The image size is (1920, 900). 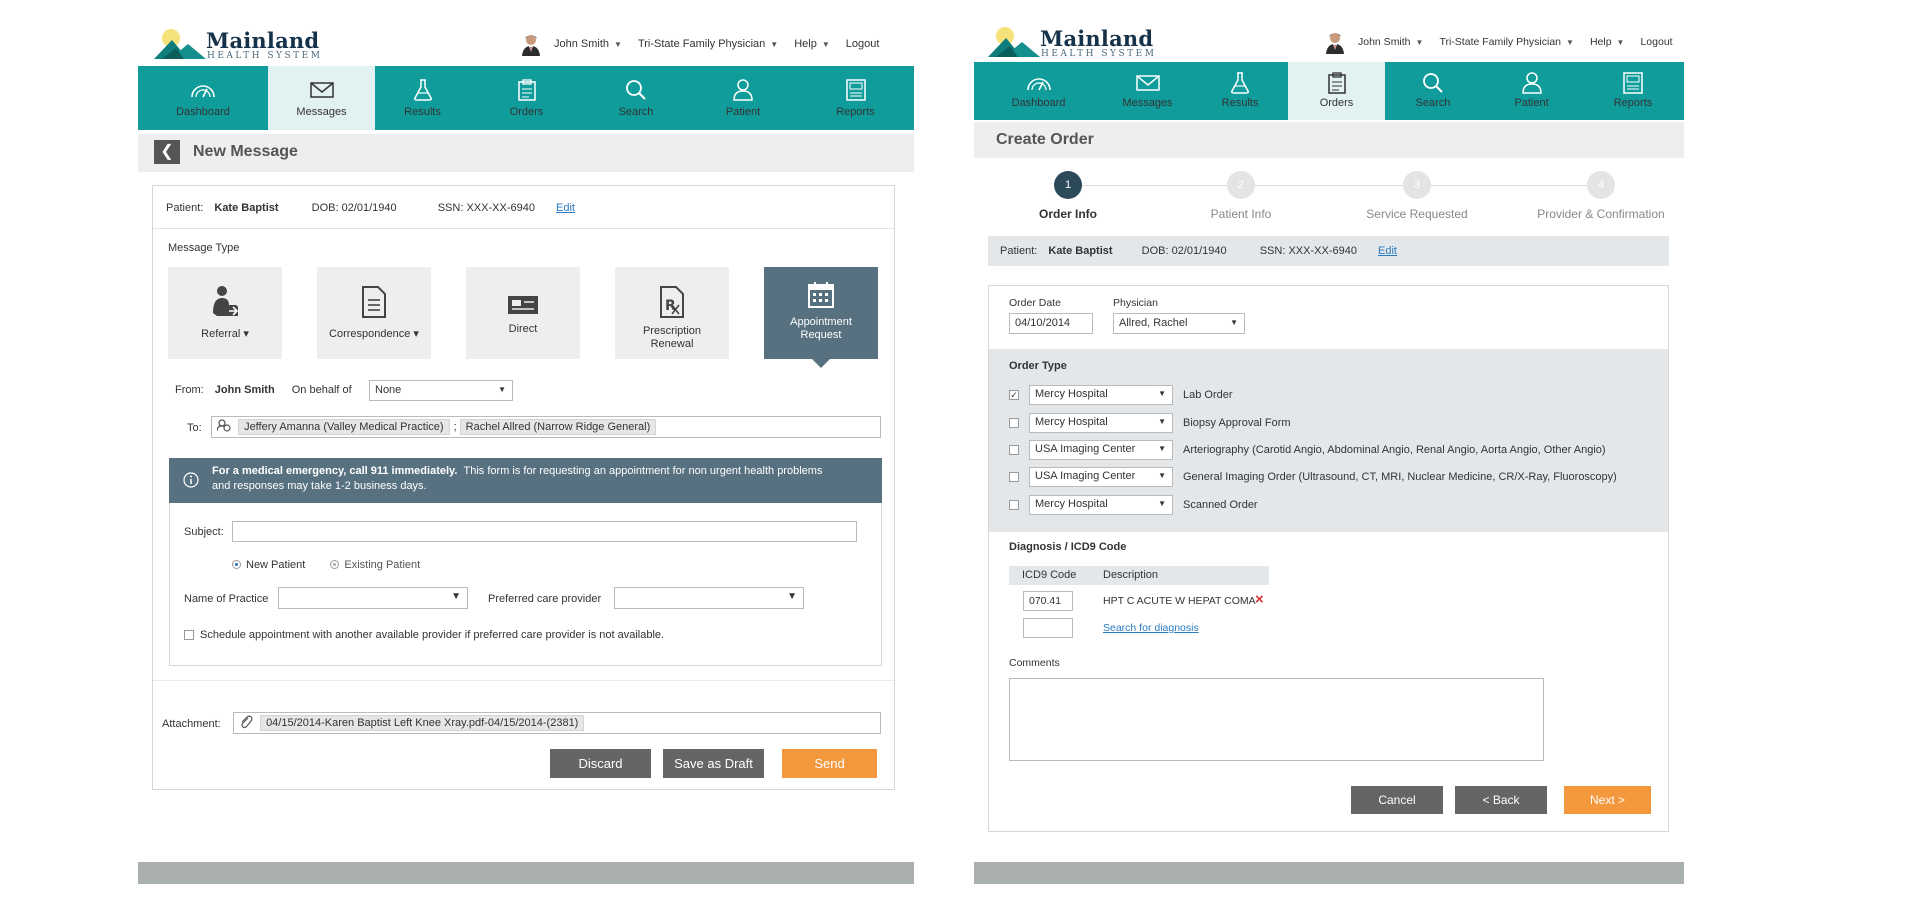 What do you see at coordinates (523, 313) in the screenshot?
I see `message-type-direct: Direct` at bounding box center [523, 313].